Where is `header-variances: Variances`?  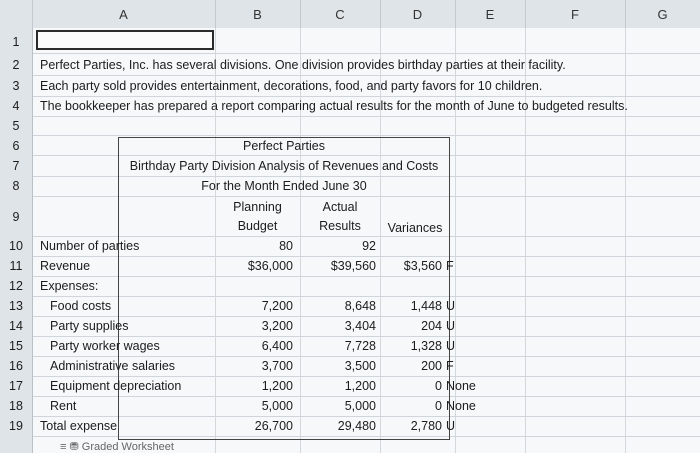 header-variances: Variances is located at coordinates (415, 228).